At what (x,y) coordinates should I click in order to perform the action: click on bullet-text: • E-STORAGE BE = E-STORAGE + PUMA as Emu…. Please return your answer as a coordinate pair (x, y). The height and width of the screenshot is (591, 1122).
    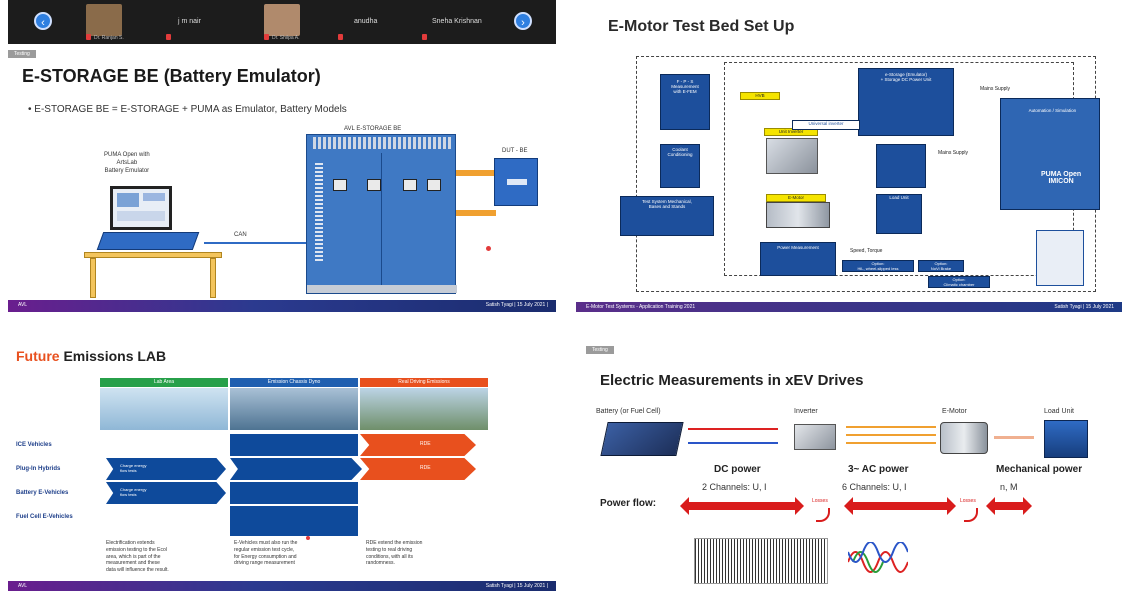
    Looking at the image, I should click on (187, 109).